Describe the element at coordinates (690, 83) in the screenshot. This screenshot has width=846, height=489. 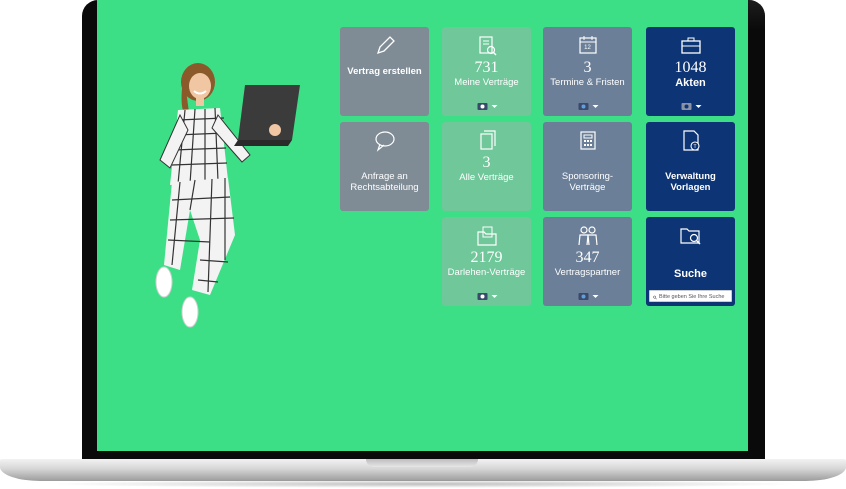
I see `tile-label: Akten` at that location.